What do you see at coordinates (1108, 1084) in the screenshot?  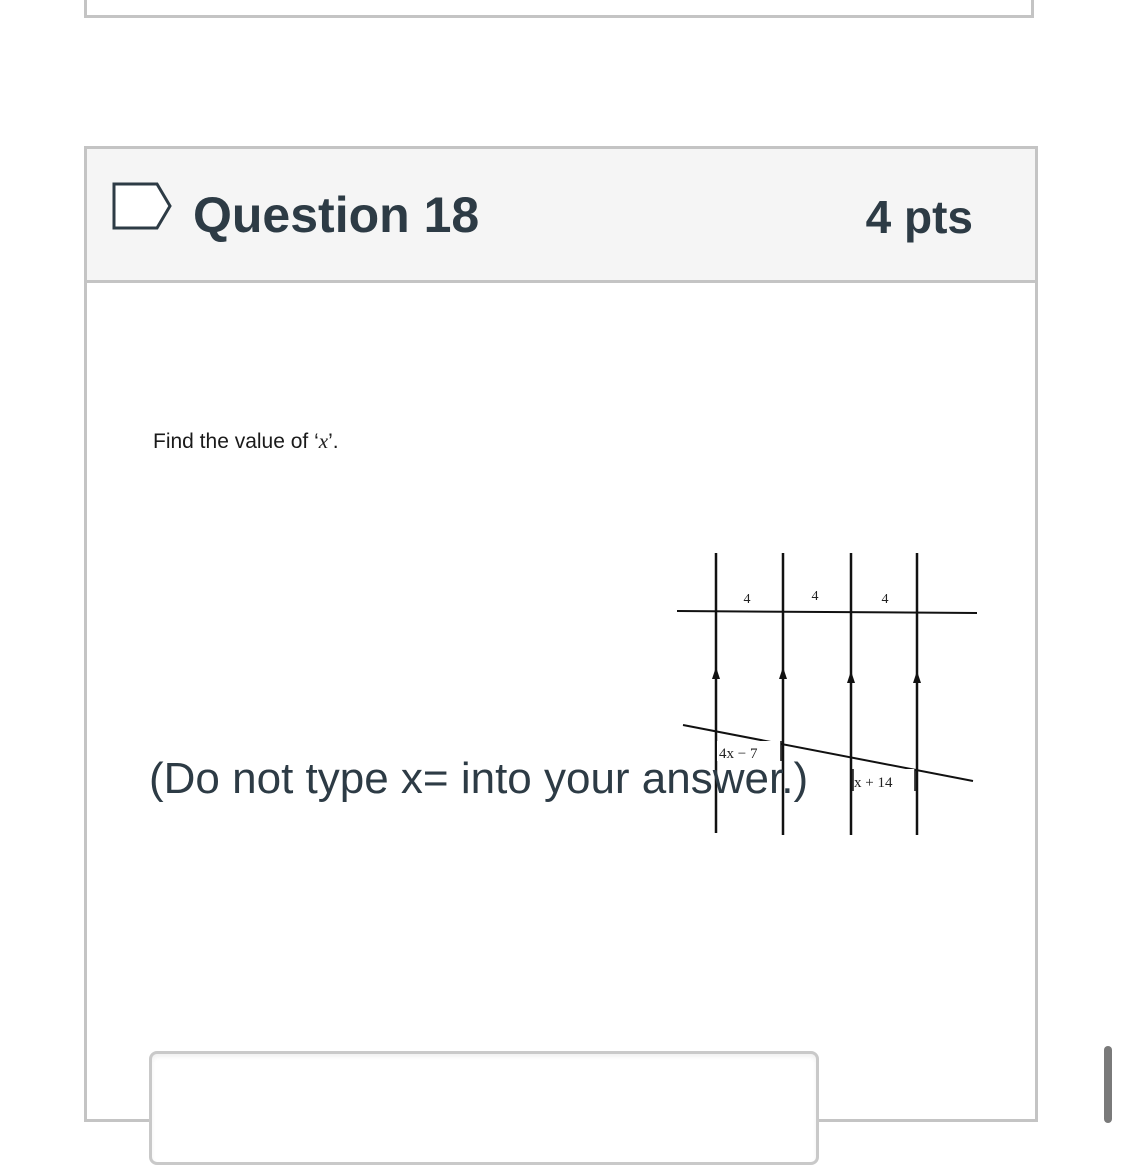 I see `scrollbar-thumb` at bounding box center [1108, 1084].